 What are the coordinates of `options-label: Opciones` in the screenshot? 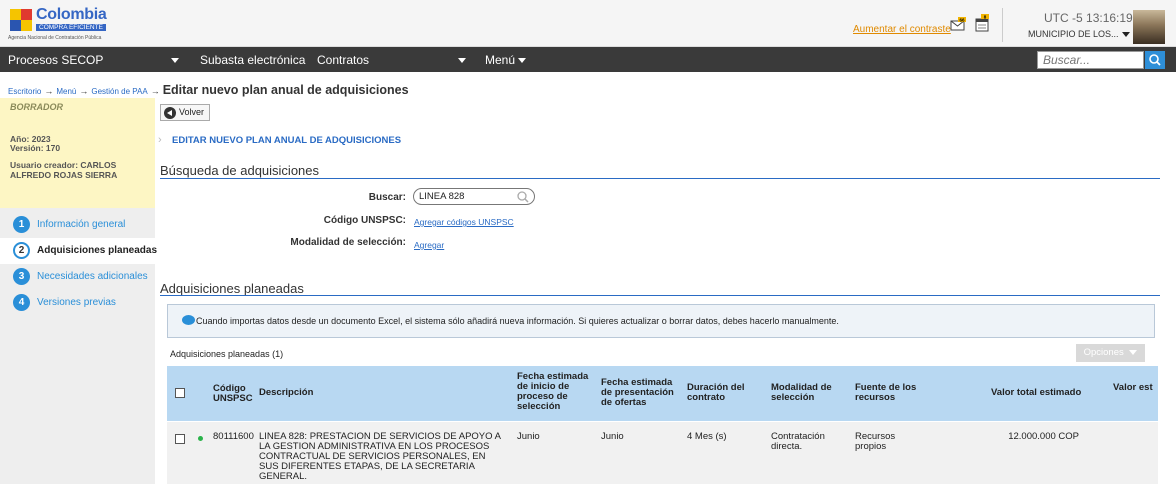 It's located at (1103, 352).